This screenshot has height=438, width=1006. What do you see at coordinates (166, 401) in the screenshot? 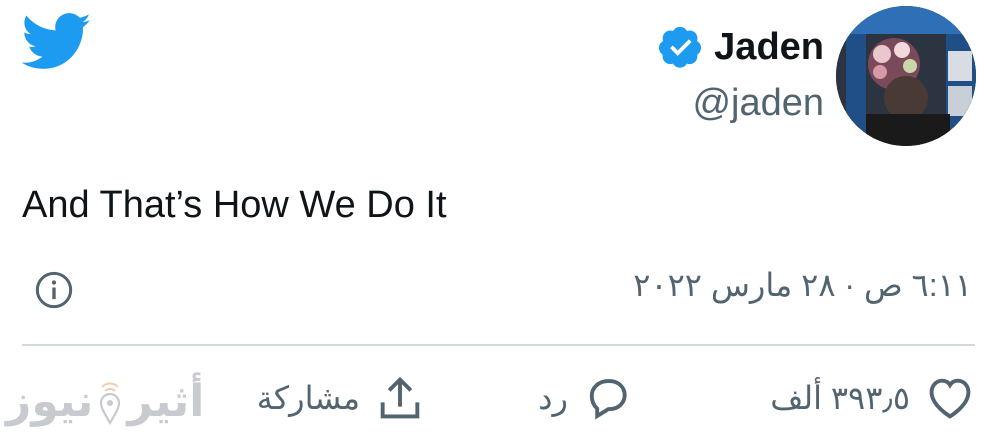
I see `watermark-text-1: أثير` at bounding box center [166, 401].